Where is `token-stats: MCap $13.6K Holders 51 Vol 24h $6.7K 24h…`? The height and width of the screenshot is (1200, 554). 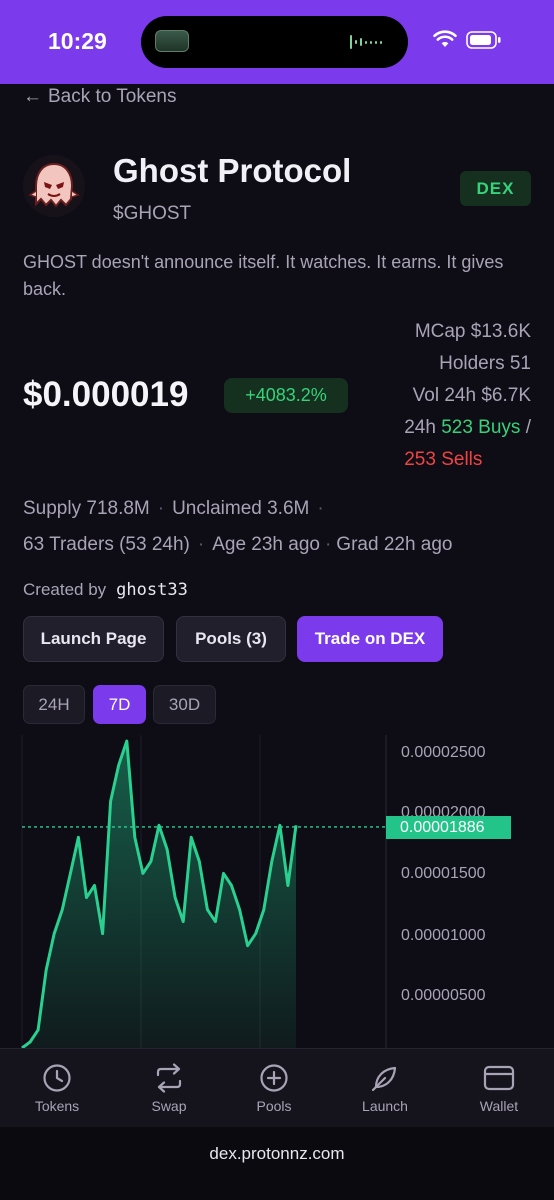
token-stats: MCap $13.6K Holders 51 Vol 24h $6.7K 24h… is located at coordinates (467, 396).